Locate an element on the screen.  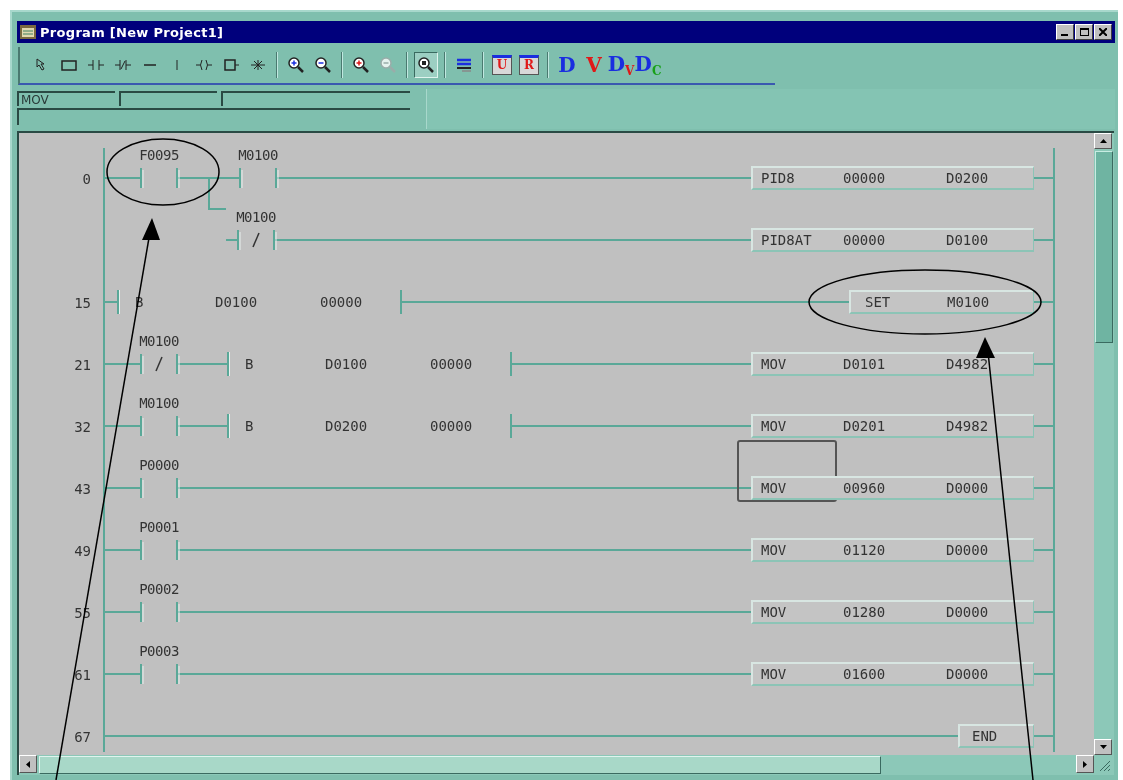
step-number: 0 is located at coordinates (86, 179).